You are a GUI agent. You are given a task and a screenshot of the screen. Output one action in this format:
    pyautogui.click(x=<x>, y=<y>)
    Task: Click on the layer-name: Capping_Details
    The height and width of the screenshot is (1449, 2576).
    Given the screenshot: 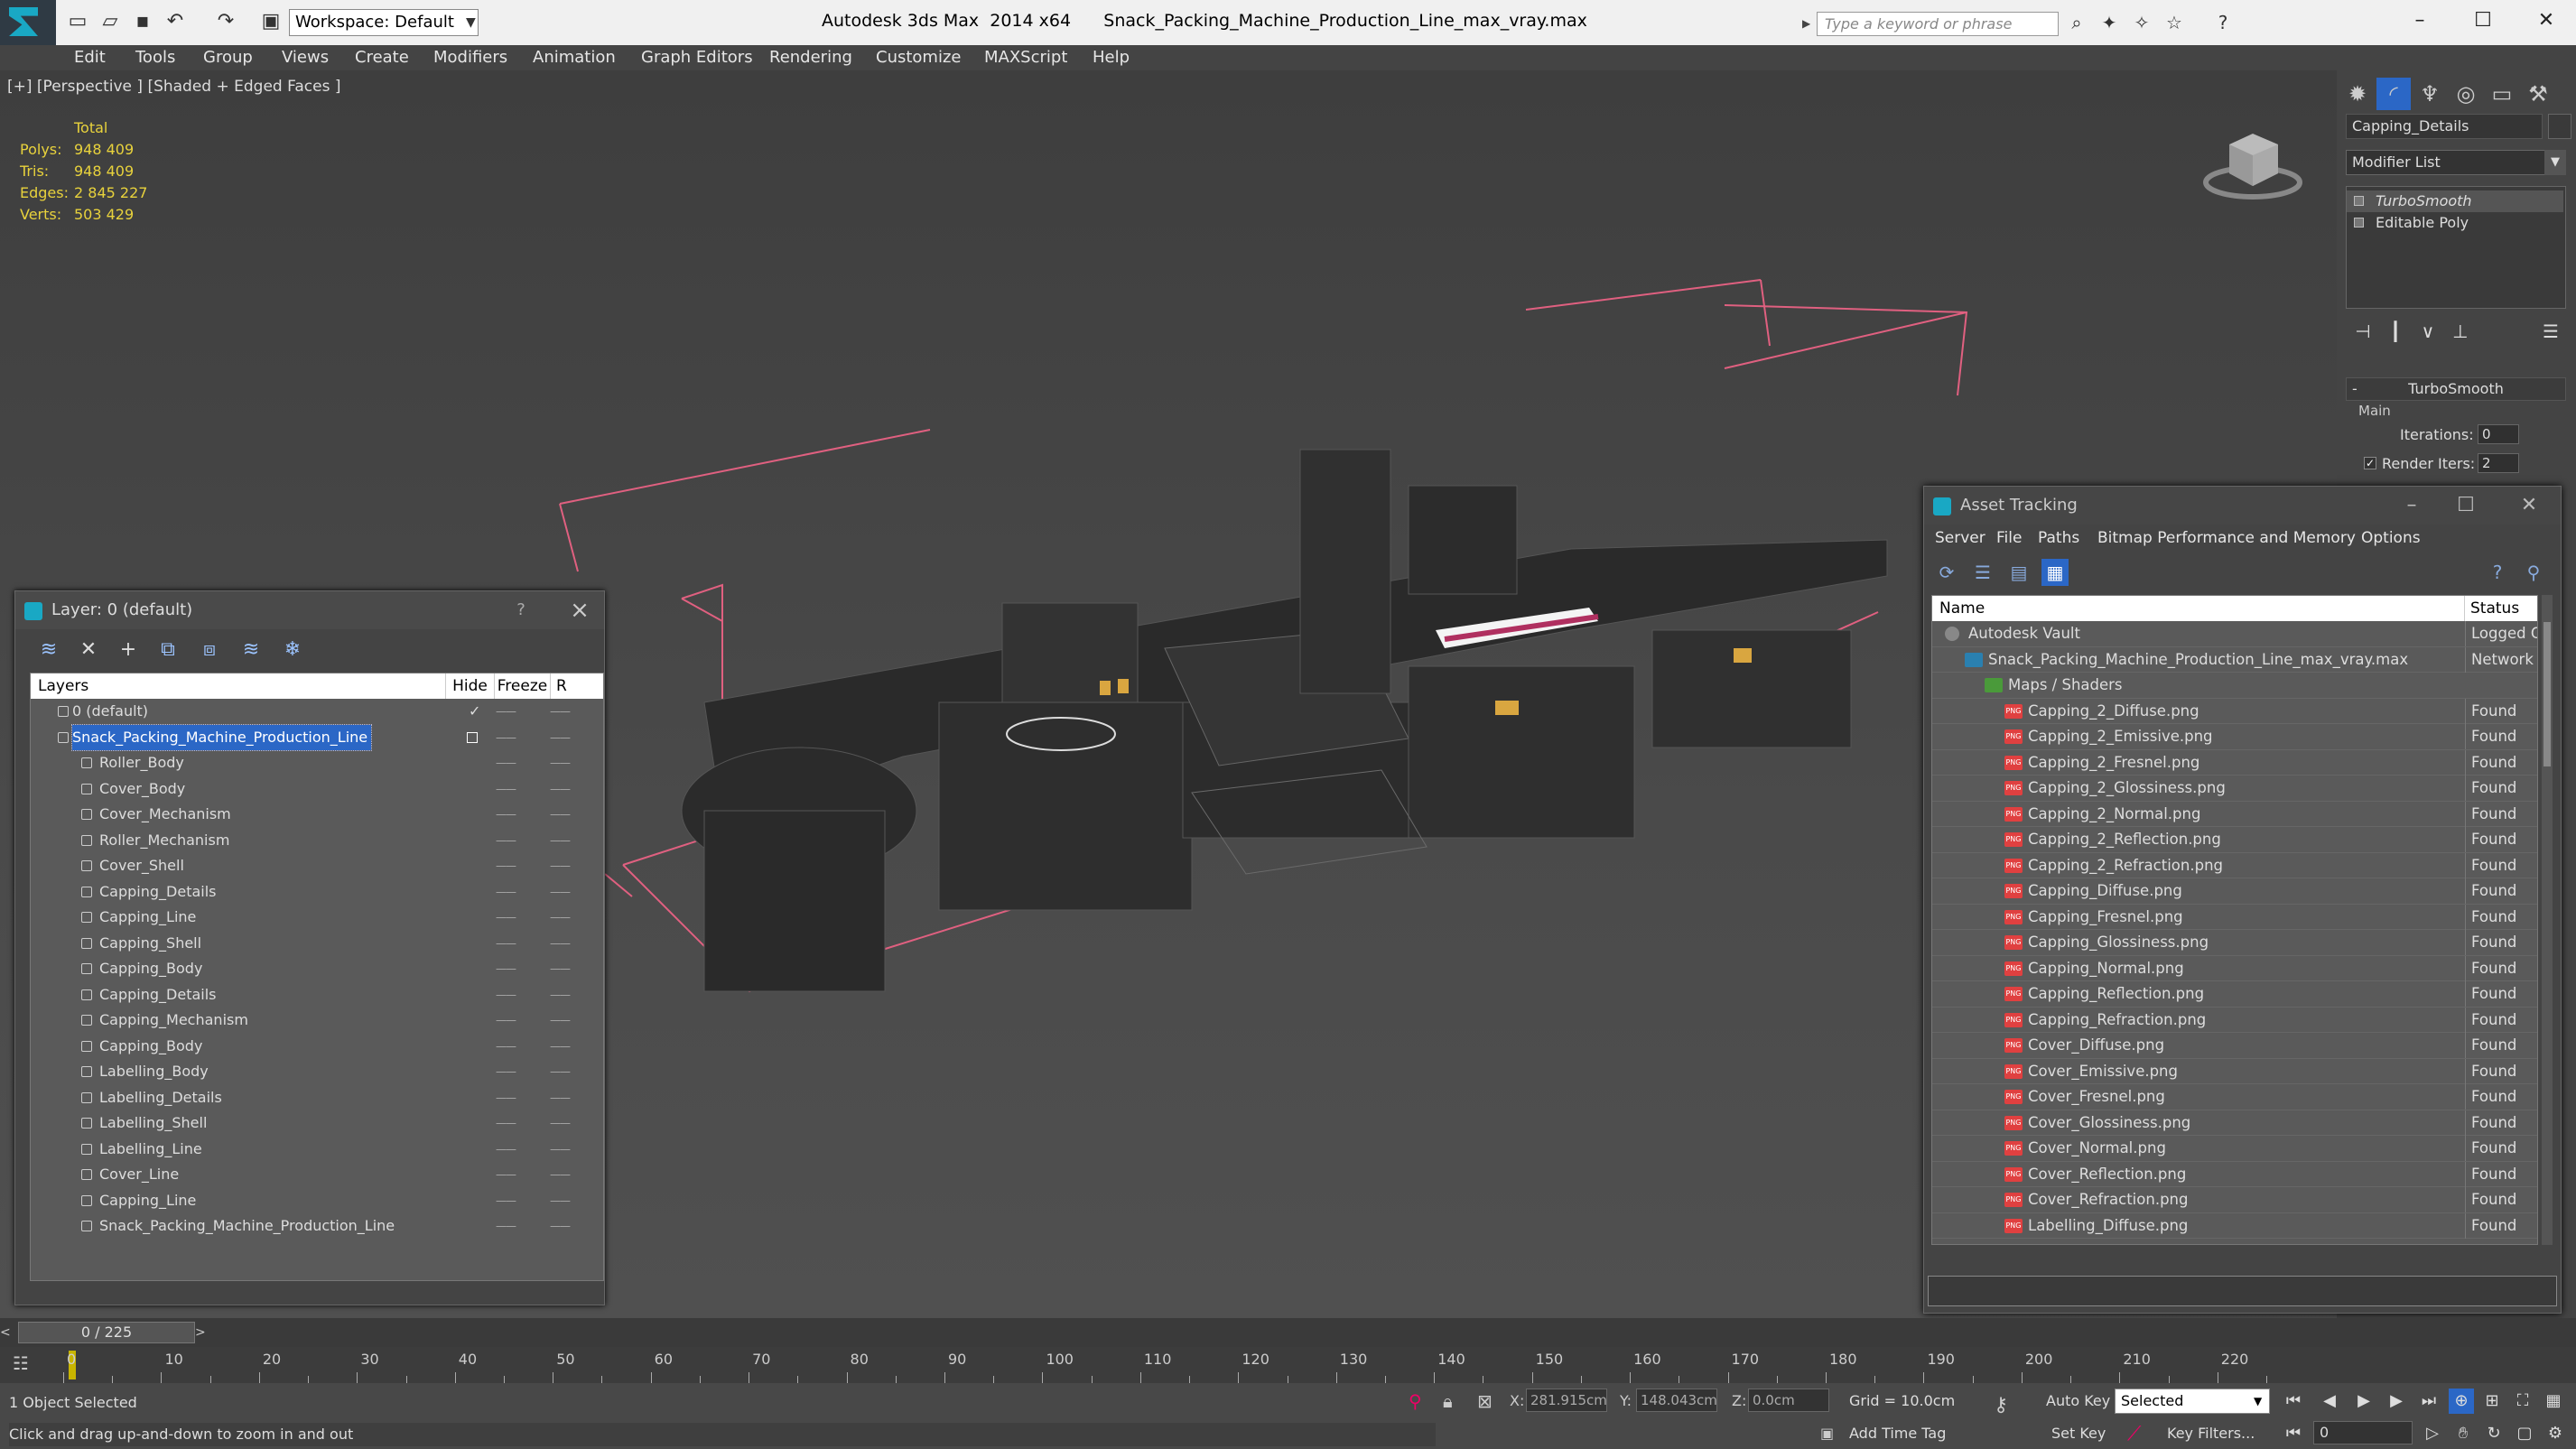 What is the action you would take?
    pyautogui.click(x=159, y=995)
    